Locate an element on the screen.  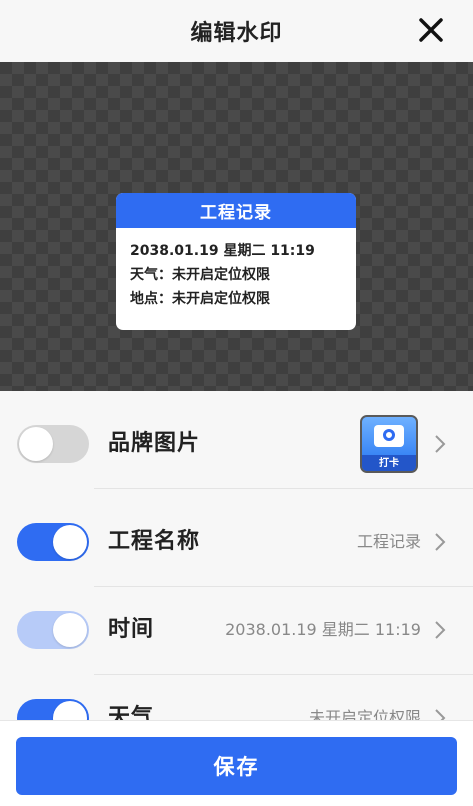
setting-label: 品牌图片 is located at coordinates (154, 443).